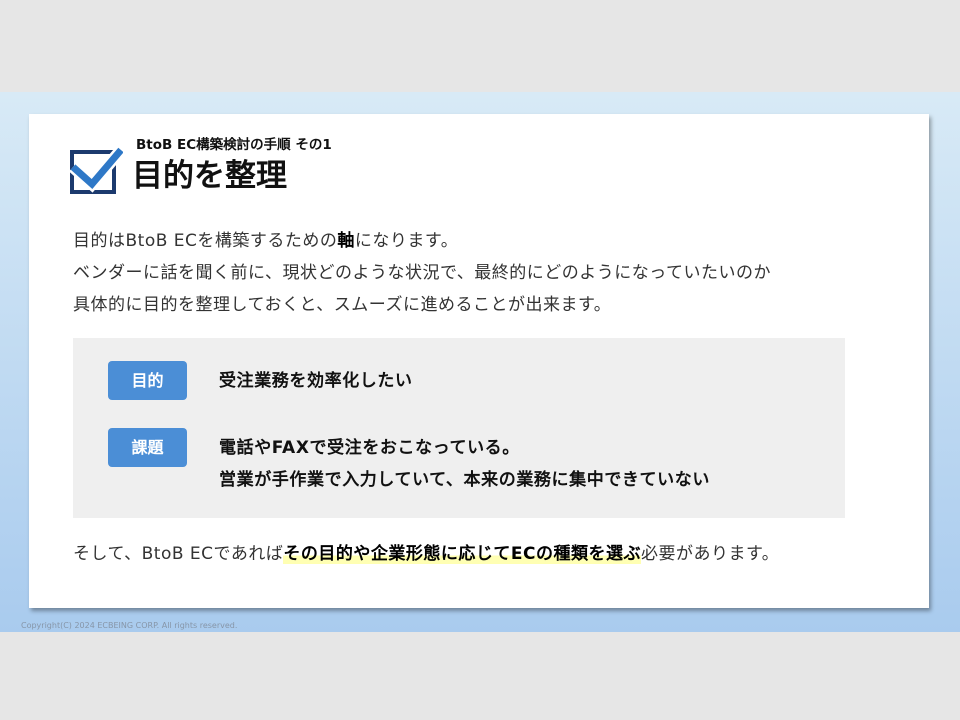 This screenshot has width=960, height=720. I want to click on intro-line-1-before: 目的はBtoB ECを構築するための, so click(205, 241).